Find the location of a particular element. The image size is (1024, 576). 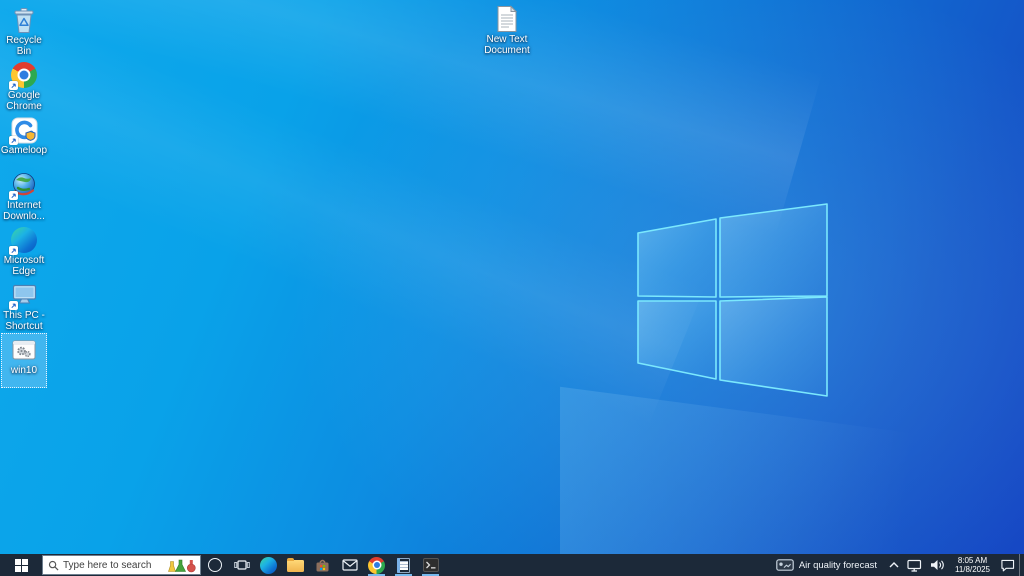

hidden-icons-button is located at coordinates (894, 565).